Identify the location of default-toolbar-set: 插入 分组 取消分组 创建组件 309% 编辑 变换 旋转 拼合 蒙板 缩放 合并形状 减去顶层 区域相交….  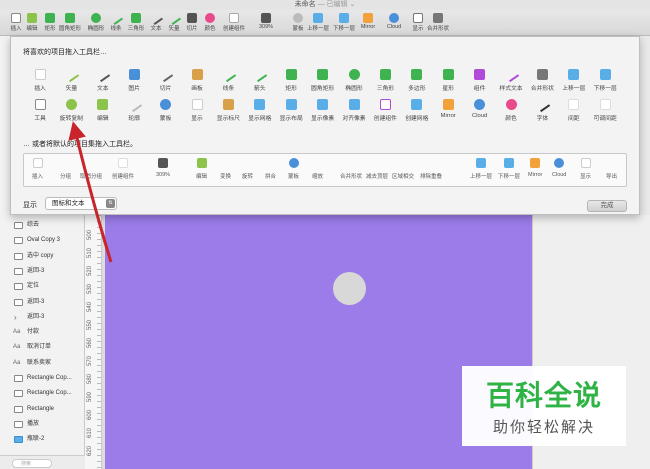
(325, 170).